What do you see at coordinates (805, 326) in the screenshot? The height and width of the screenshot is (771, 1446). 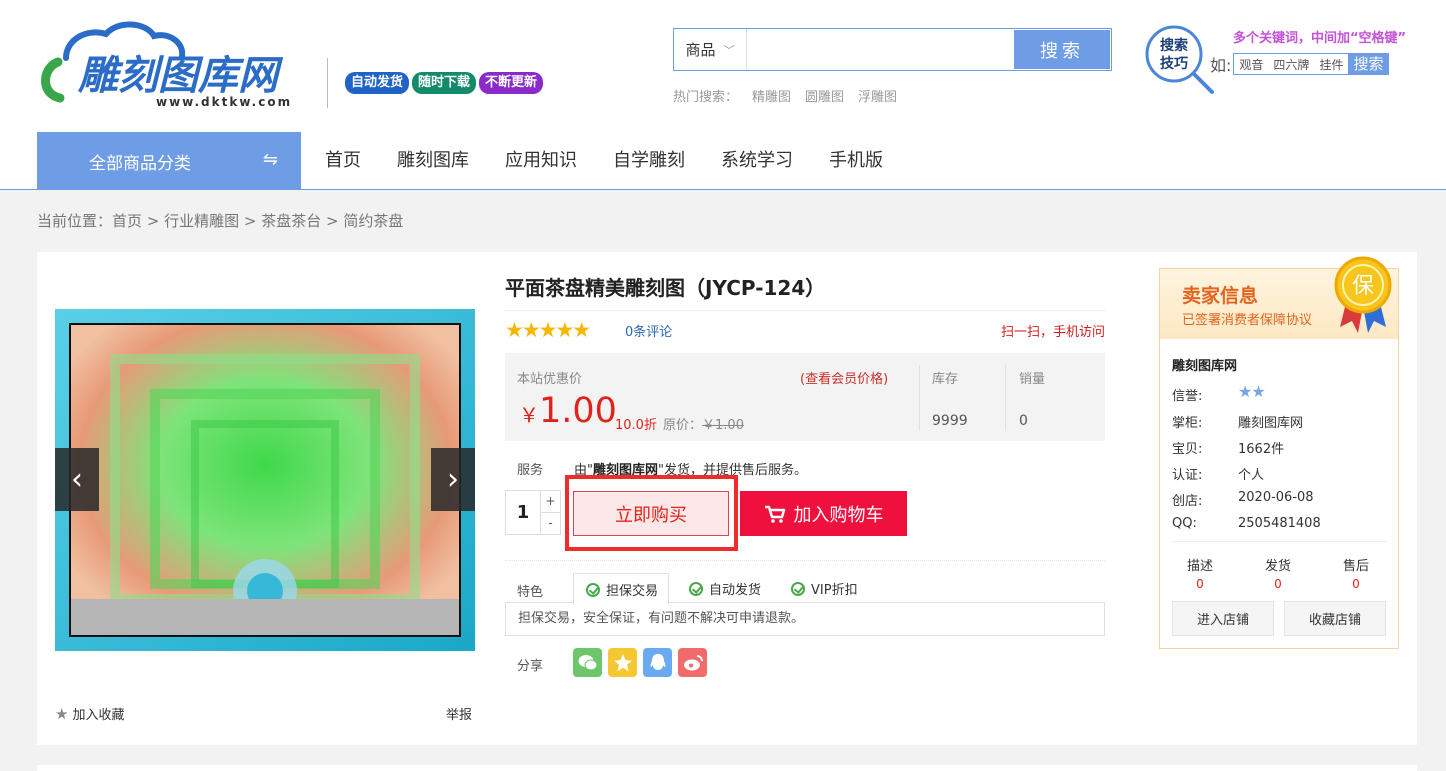 I see `rating-row: ★★★★★ 0条评论 扫一扫，手机访问` at bounding box center [805, 326].